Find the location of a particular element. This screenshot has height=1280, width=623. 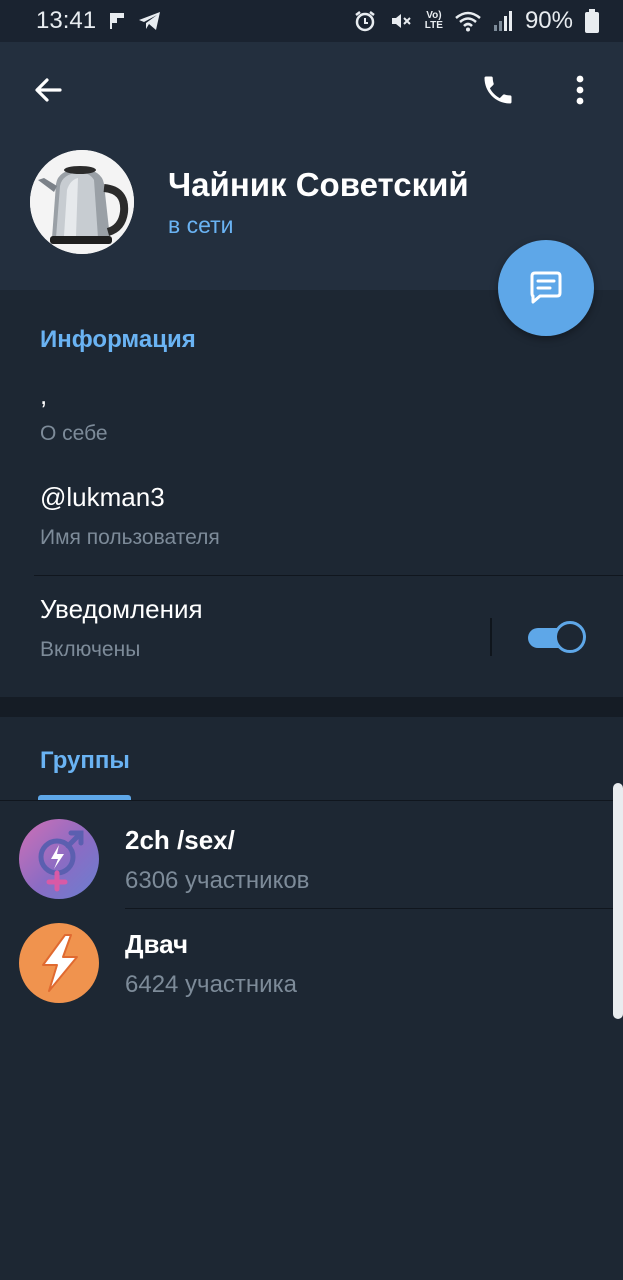

telegram-icon is located at coordinates (150, 21).